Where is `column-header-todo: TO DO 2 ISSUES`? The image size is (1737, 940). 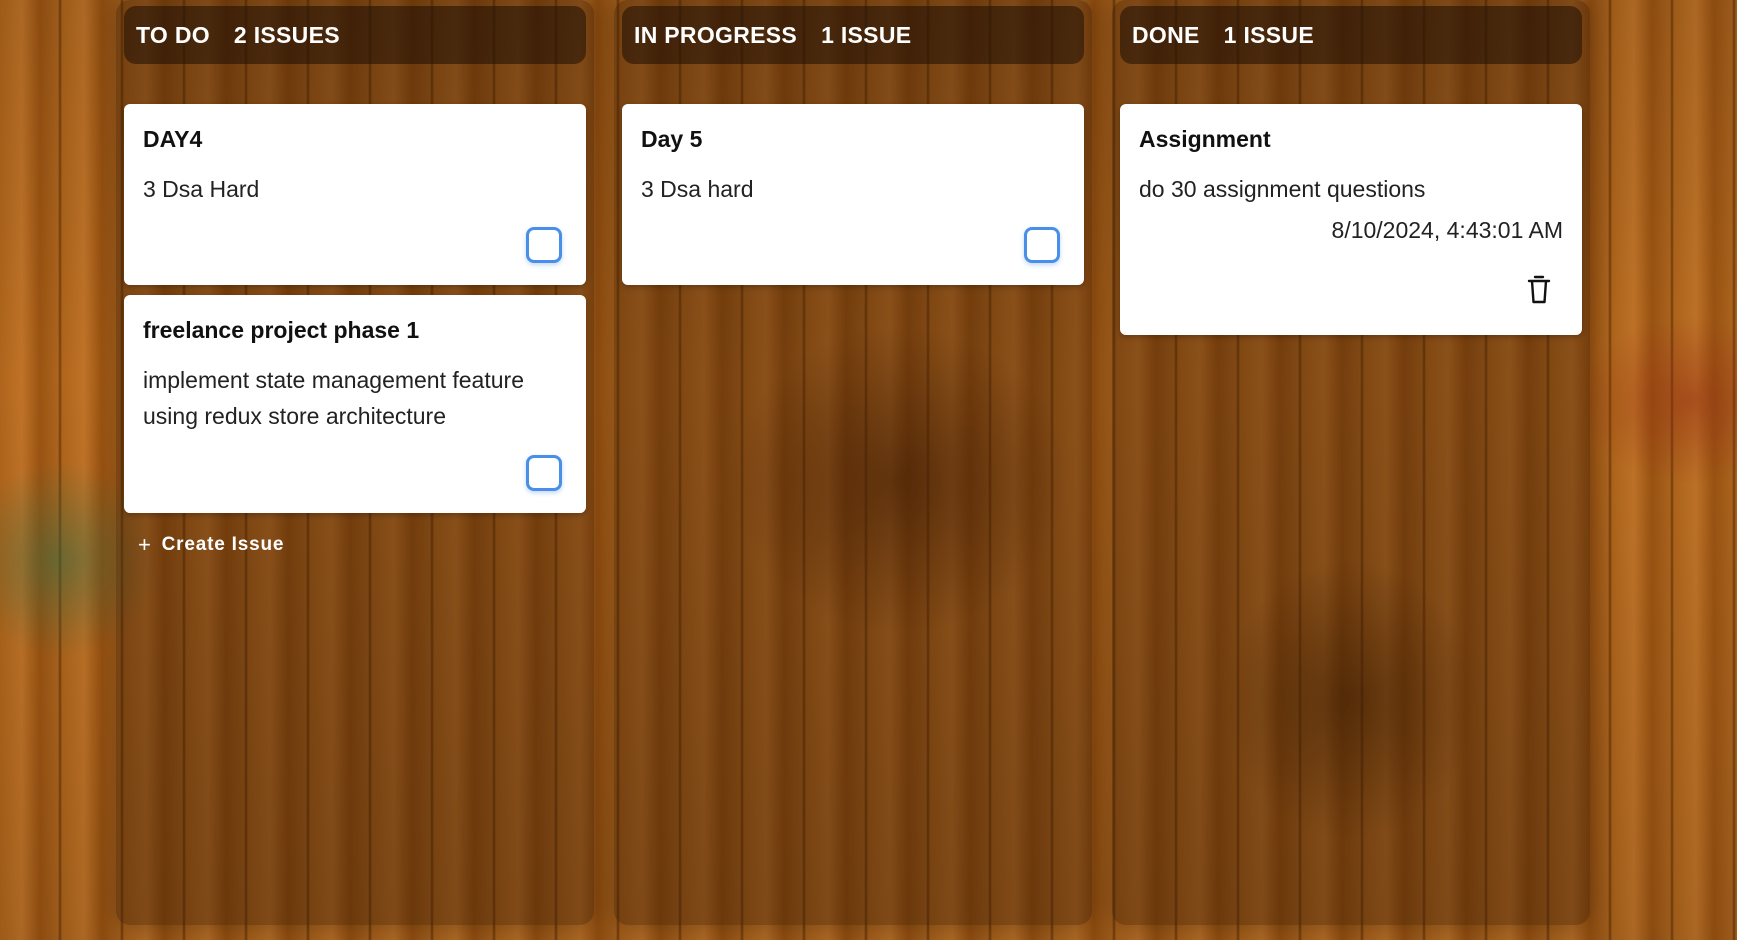 column-header-todo: TO DO 2 ISSUES is located at coordinates (355, 35).